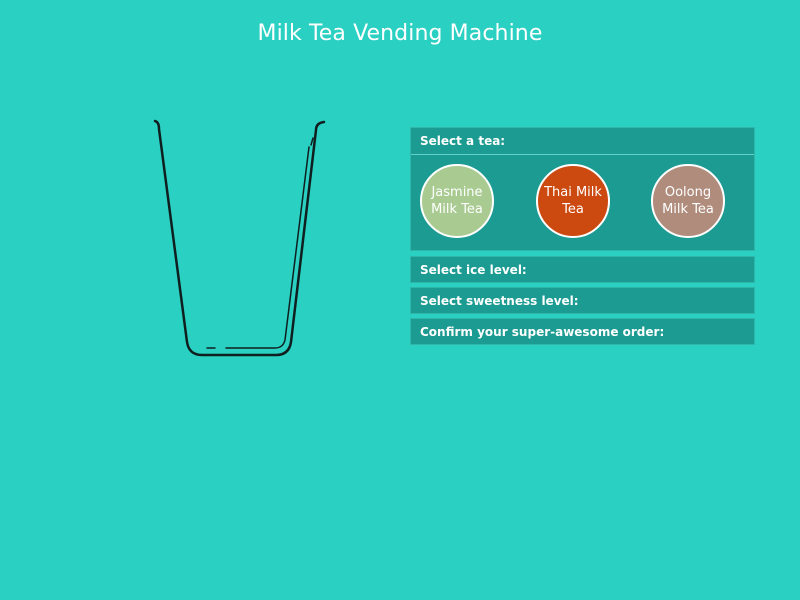 This screenshot has height=600, width=800. I want to click on tea-option-label: Jasmine Milk Tea, so click(457, 201).